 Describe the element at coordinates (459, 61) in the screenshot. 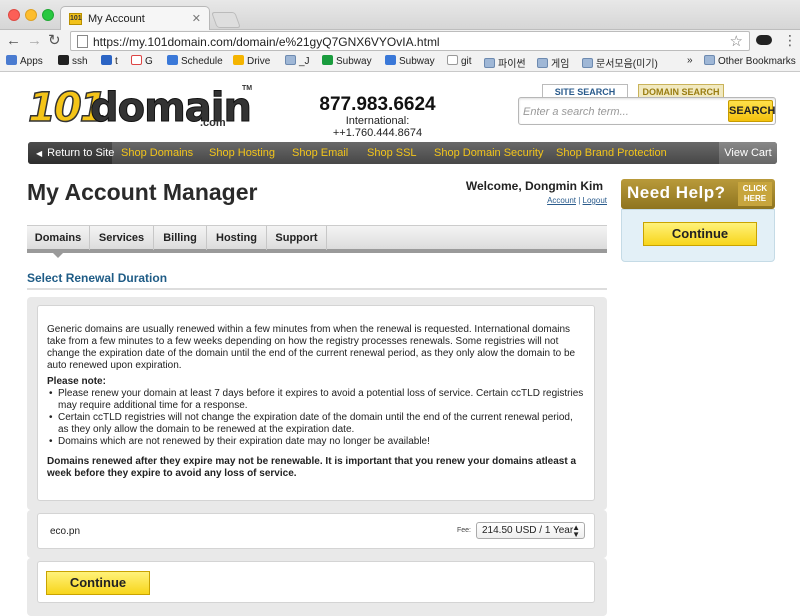

I see `bookmark-git: git` at that location.